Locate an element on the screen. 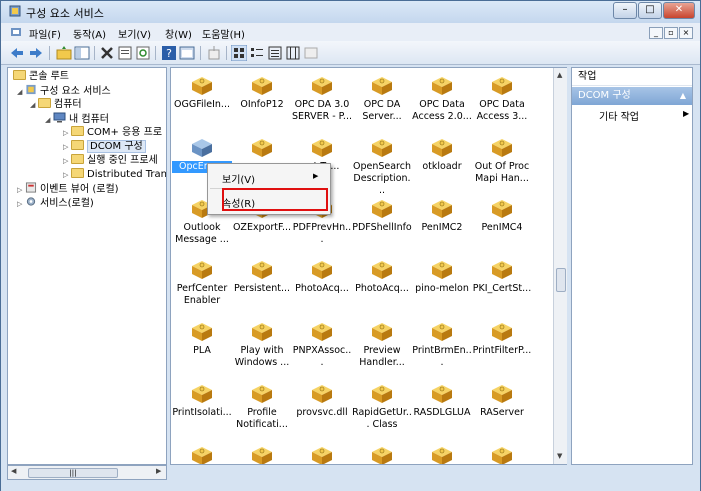 This screenshot has height=491, width=701. context-menu-view: 보기(V) is located at coordinates (238, 178).